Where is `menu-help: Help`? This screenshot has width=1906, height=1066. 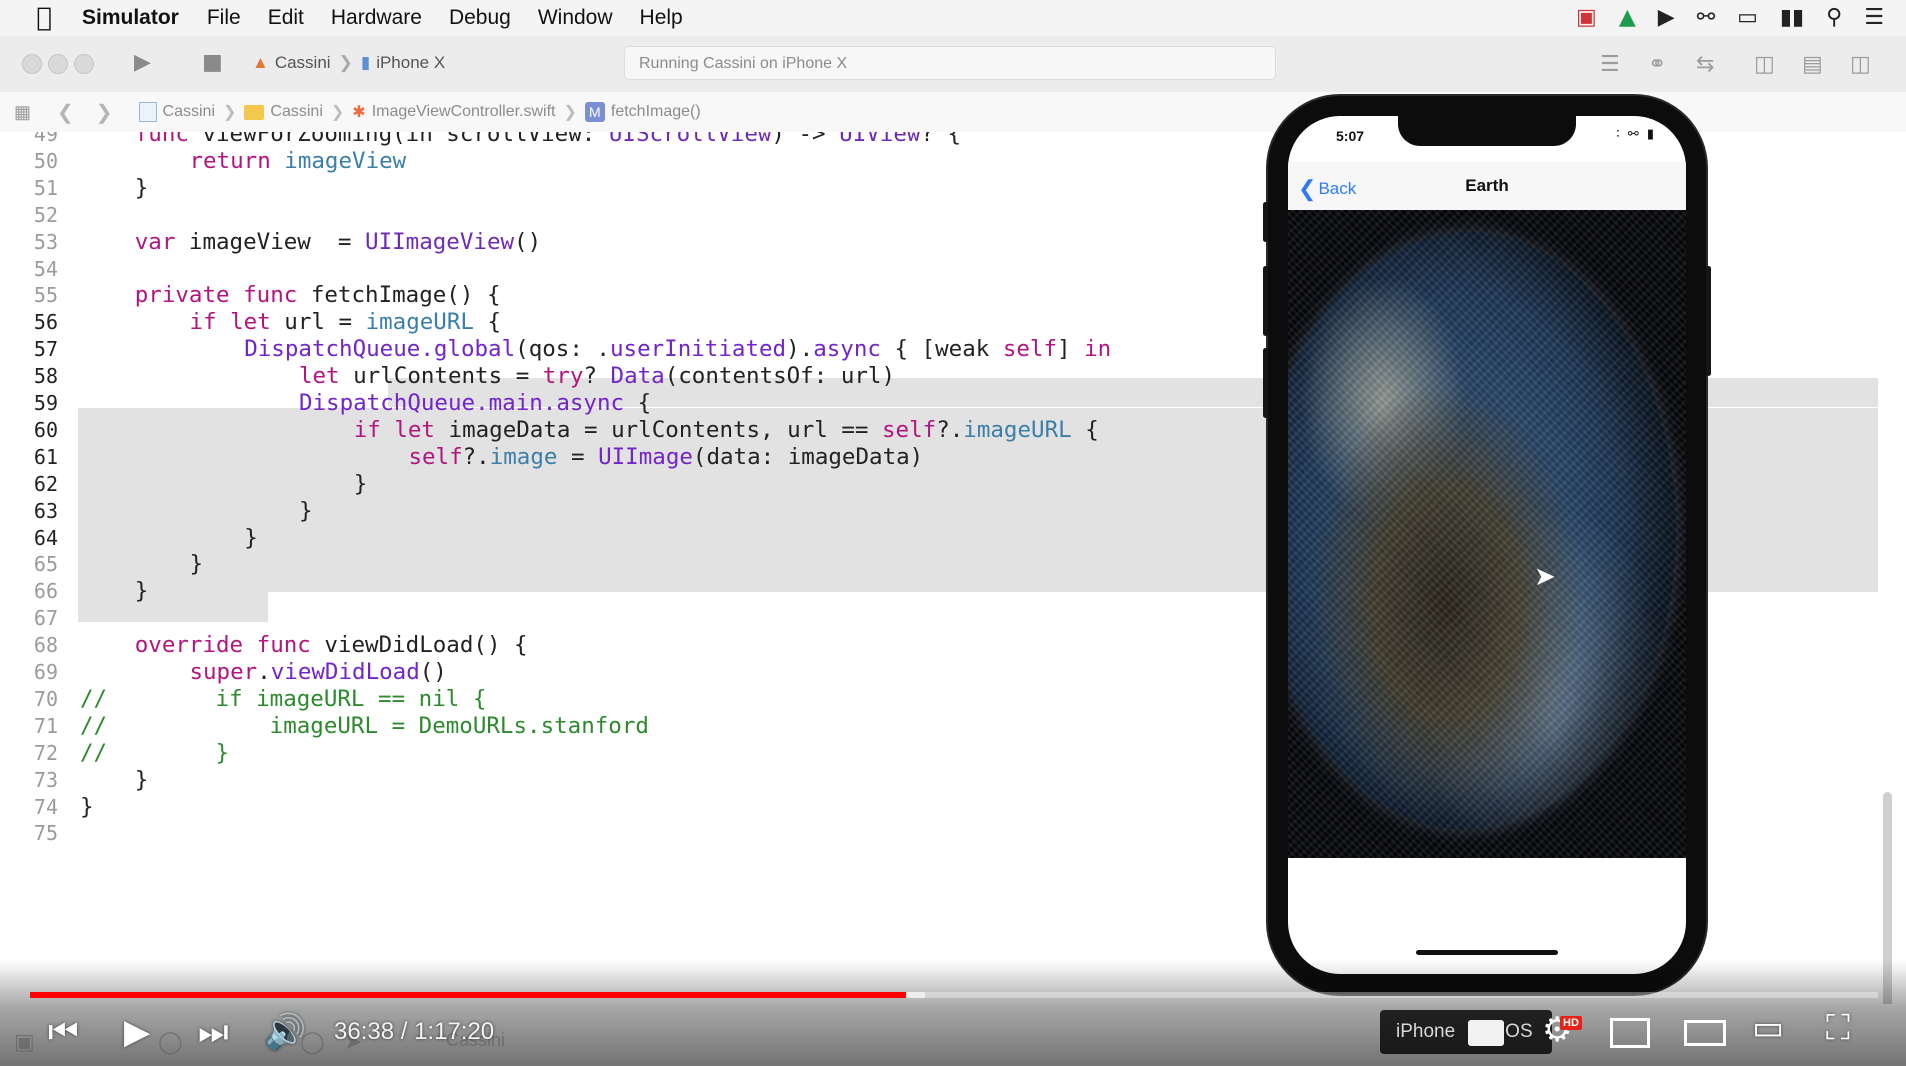 menu-help: Help is located at coordinates (661, 18).